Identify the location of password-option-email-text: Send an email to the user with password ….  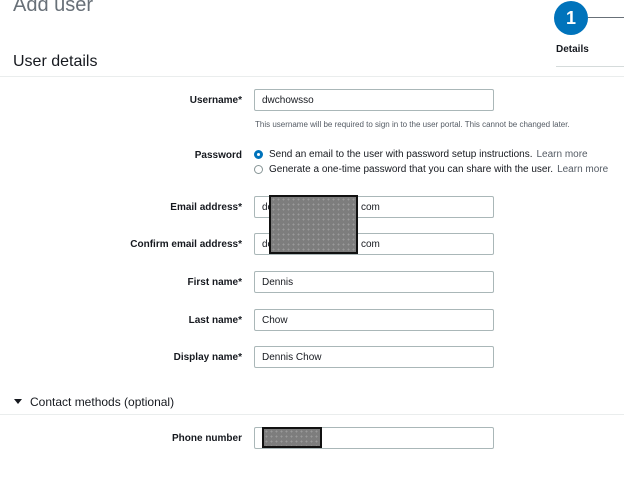
(401, 154).